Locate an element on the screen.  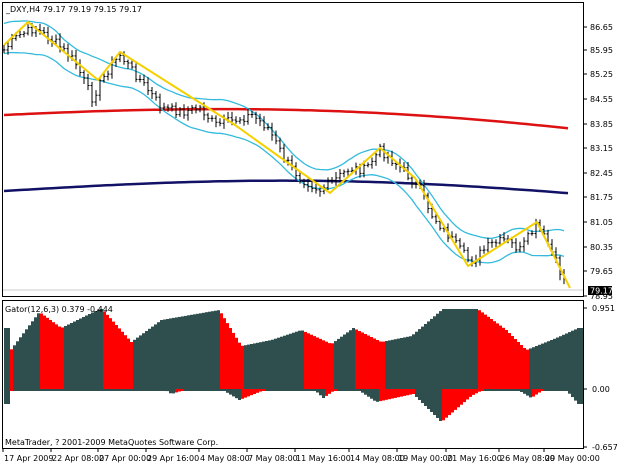
price-level-label: 83.15 is located at coordinates (601, 148).